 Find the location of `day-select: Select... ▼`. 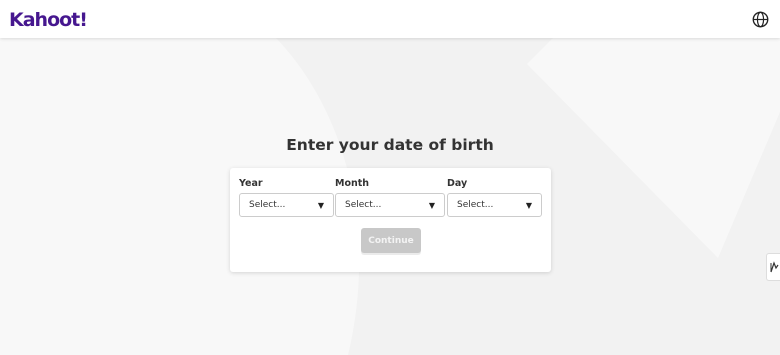

day-select: Select... ▼ is located at coordinates (494, 205).